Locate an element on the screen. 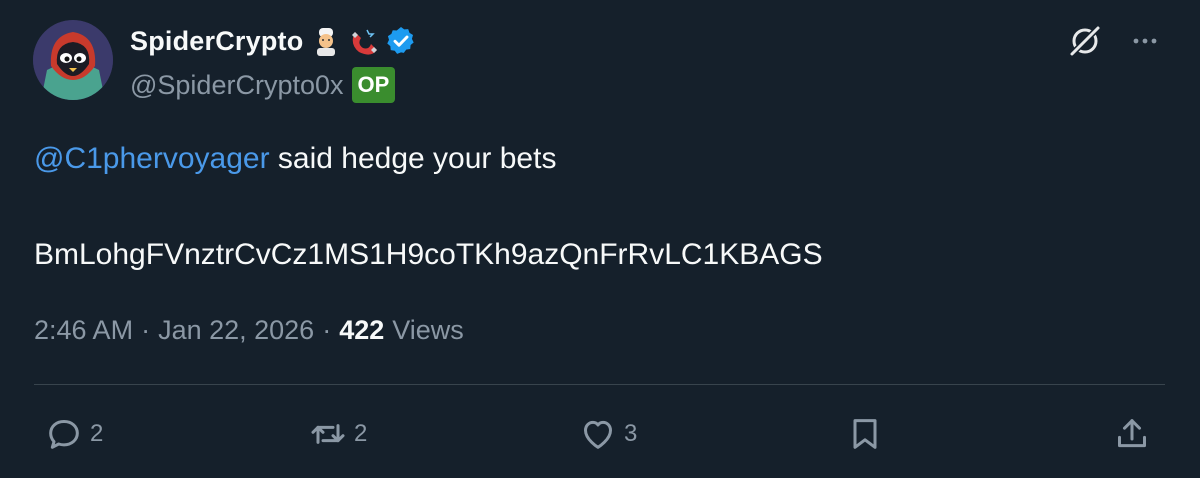 The height and width of the screenshot is (478, 1200). like-count: 3 is located at coordinates (631, 433).